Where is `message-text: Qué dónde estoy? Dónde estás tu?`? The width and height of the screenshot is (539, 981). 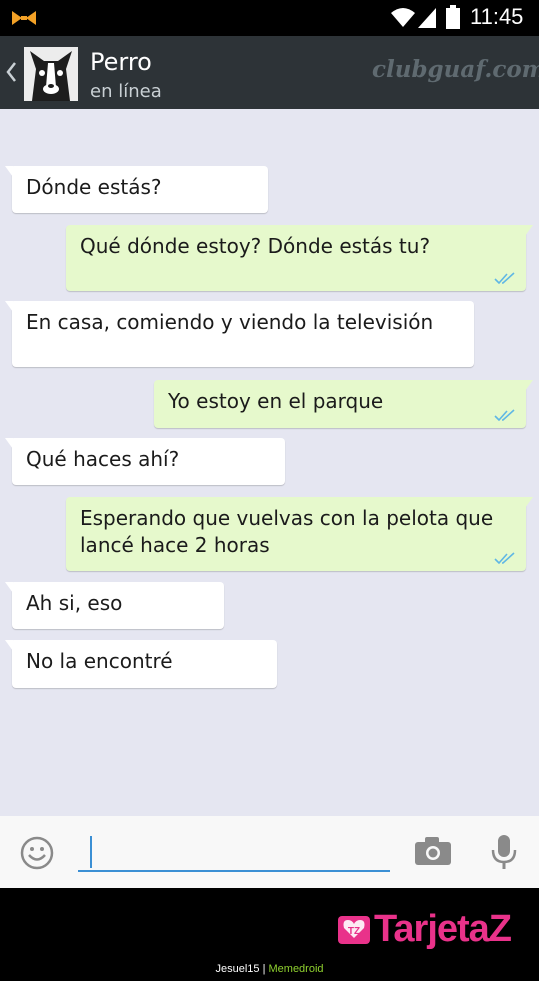
message-text: Qué dónde estoy? Dónde estás tu? is located at coordinates (255, 246).